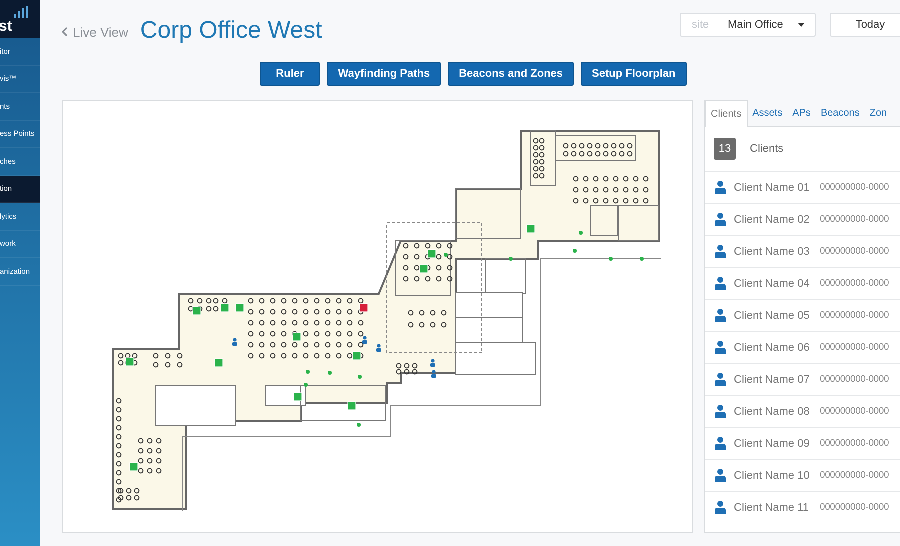 Image resolution: width=900 pixels, height=546 pixels. What do you see at coordinates (65, 32) in the screenshot?
I see `chevron-left-icon` at bounding box center [65, 32].